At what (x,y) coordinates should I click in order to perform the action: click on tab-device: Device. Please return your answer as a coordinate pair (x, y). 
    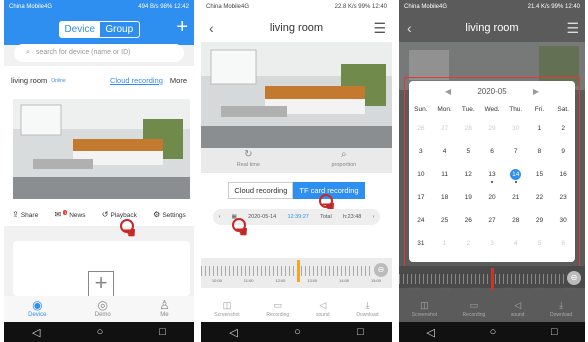
    Looking at the image, I should click on (80, 29).